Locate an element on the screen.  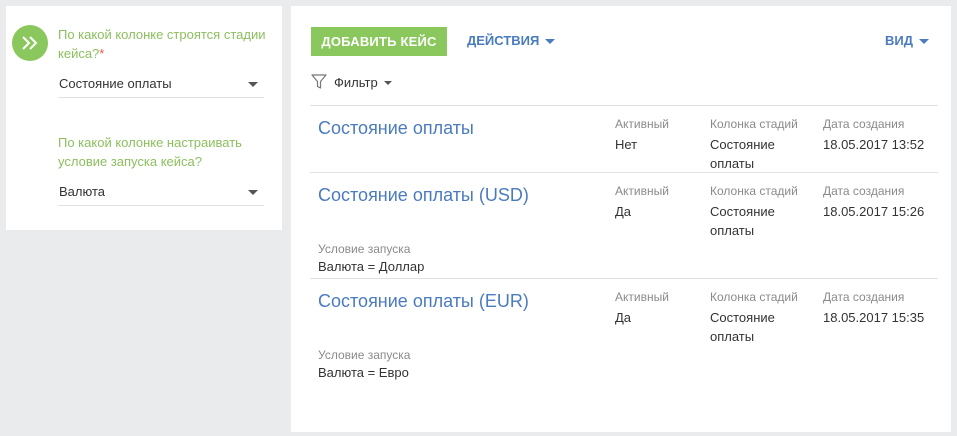
filter-button: Фильтр is located at coordinates (351, 82).